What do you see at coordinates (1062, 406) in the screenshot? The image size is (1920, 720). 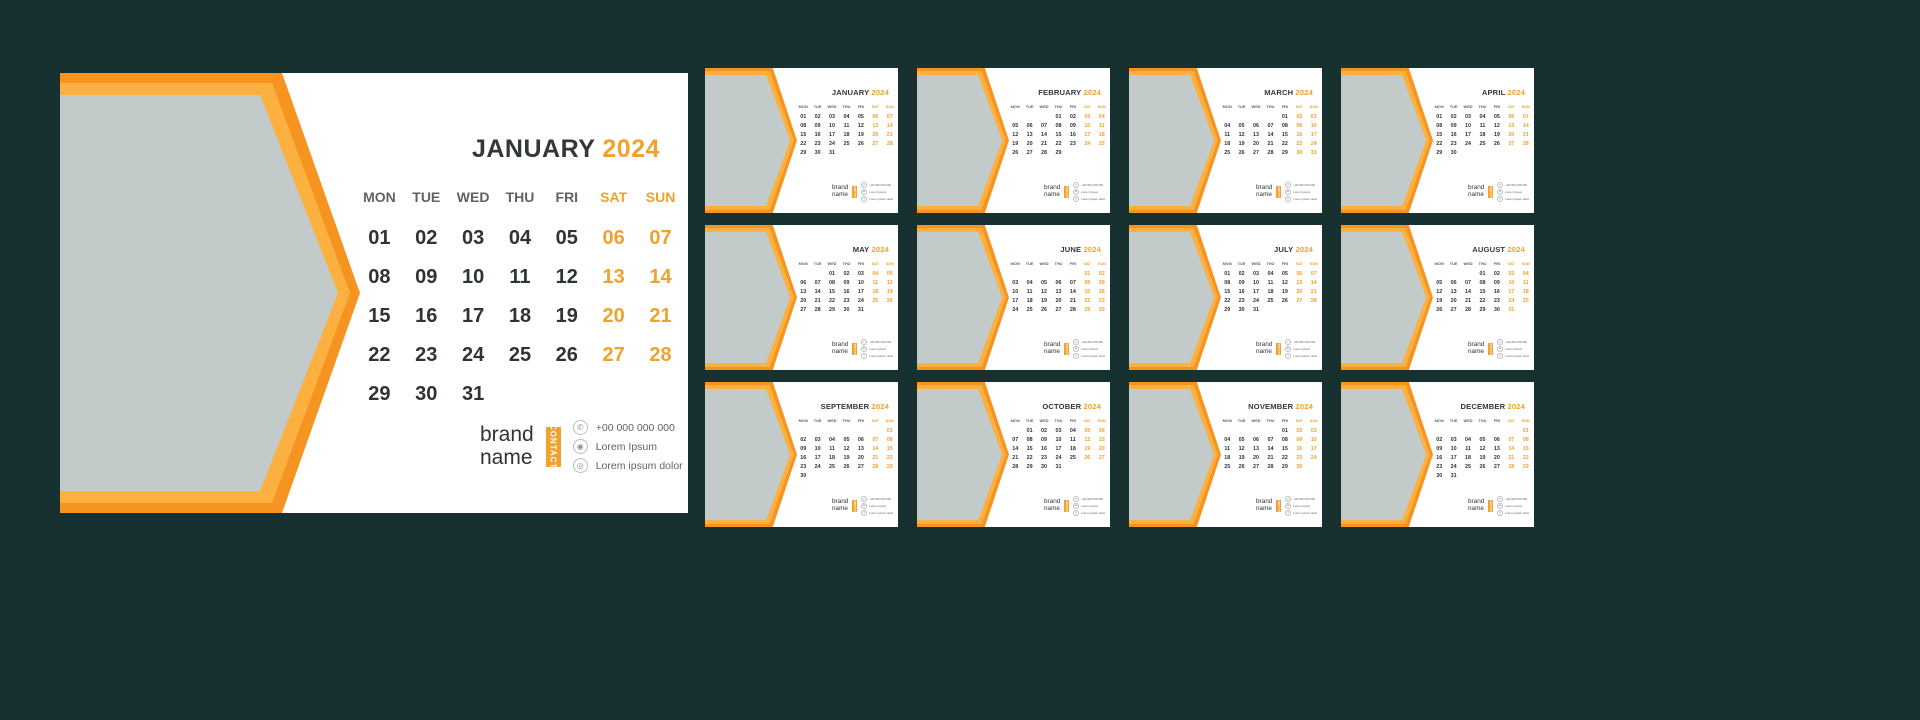 I see `month-title-name: OCTOBER` at bounding box center [1062, 406].